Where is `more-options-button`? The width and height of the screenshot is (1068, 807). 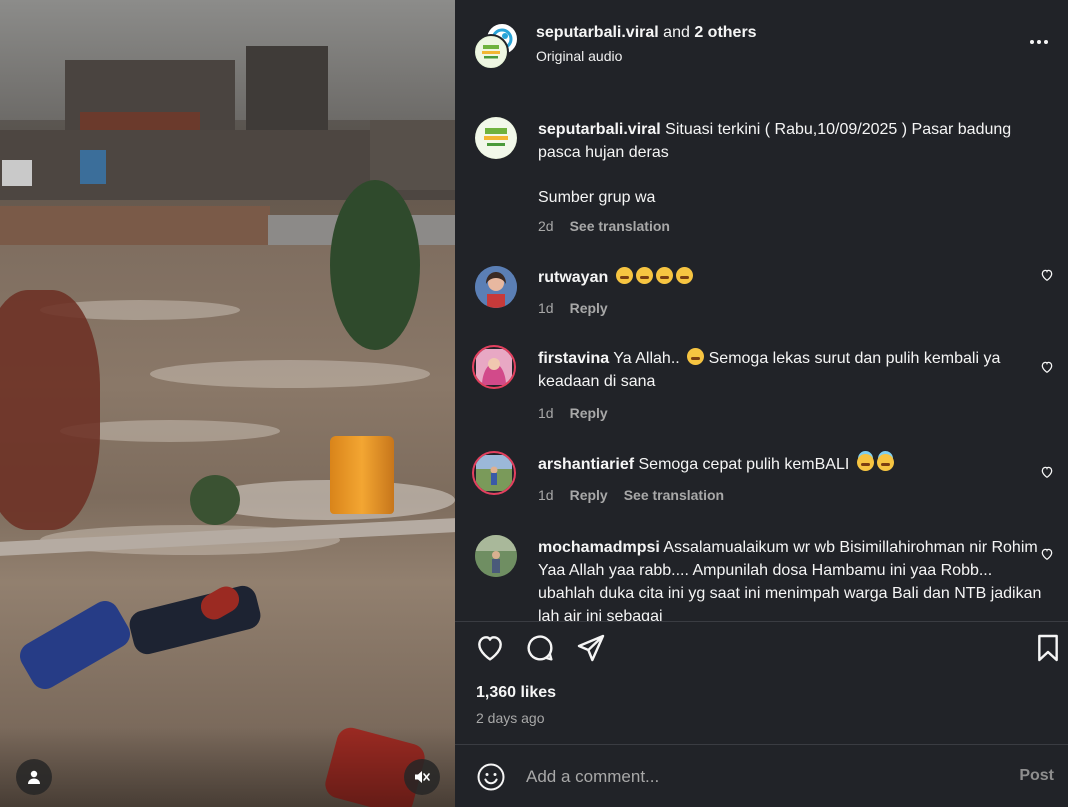
more-options-button is located at coordinates (1042, 42).